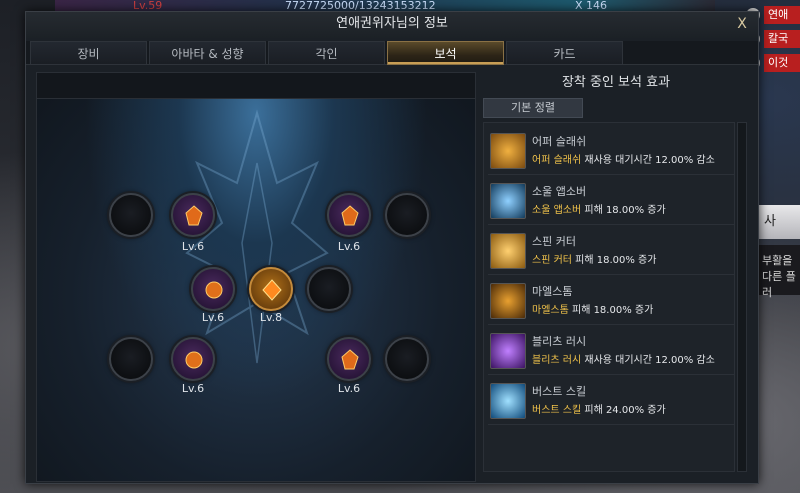 Image resolution: width=800 pixels, height=493 pixels. Describe the element at coordinates (611, 351) in the screenshot. I see `list-item: 블리츠 러시 블리츠 러시 재사용 대기시간 12.00% 감소` at that location.